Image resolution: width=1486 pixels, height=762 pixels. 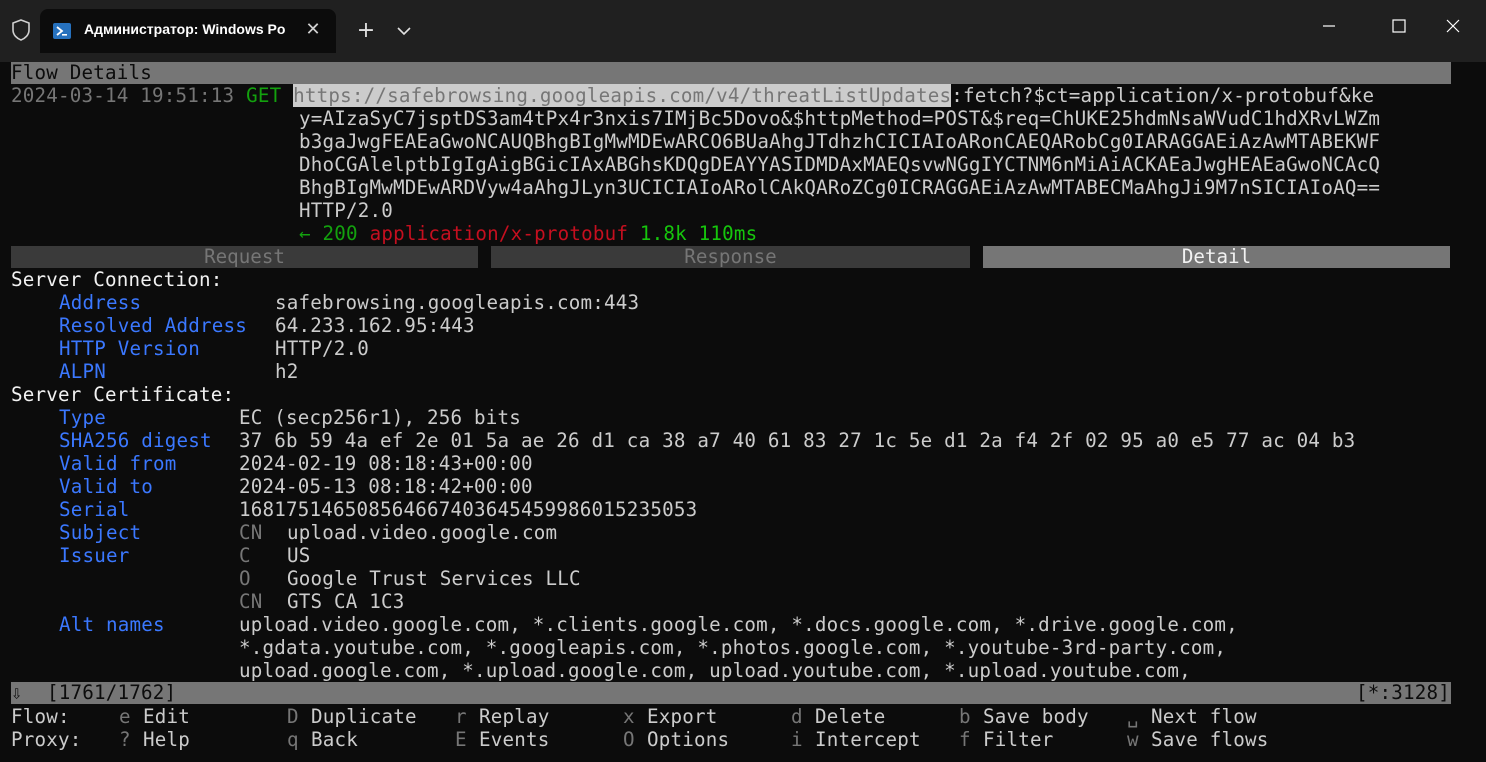 What do you see at coordinates (117, 279) in the screenshot?
I see `section-heading: Server Connection:` at bounding box center [117, 279].